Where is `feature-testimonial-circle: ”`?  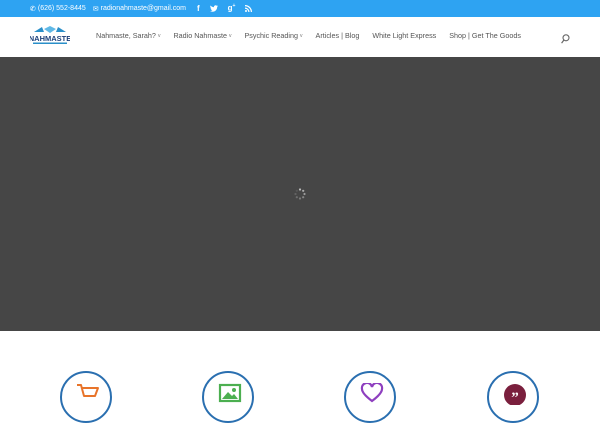
feature-testimonial-circle: ” is located at coordinates (513, 397).